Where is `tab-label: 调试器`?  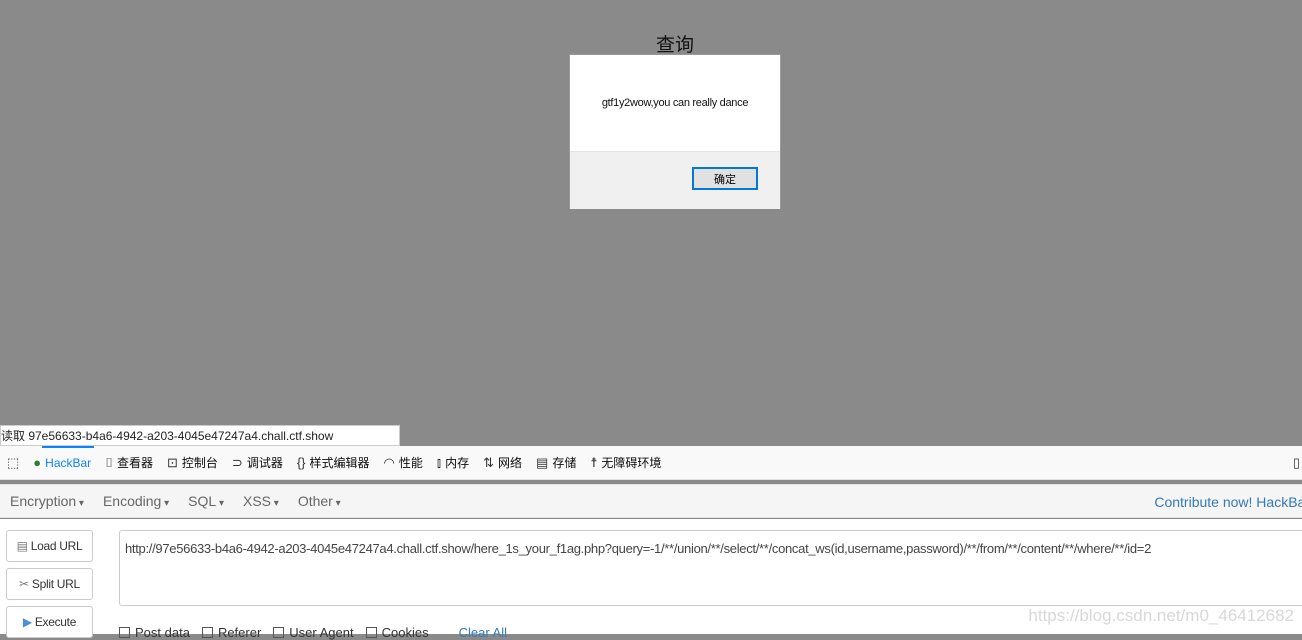
tab-label: 调试器 is located at coordinates (264, 463).